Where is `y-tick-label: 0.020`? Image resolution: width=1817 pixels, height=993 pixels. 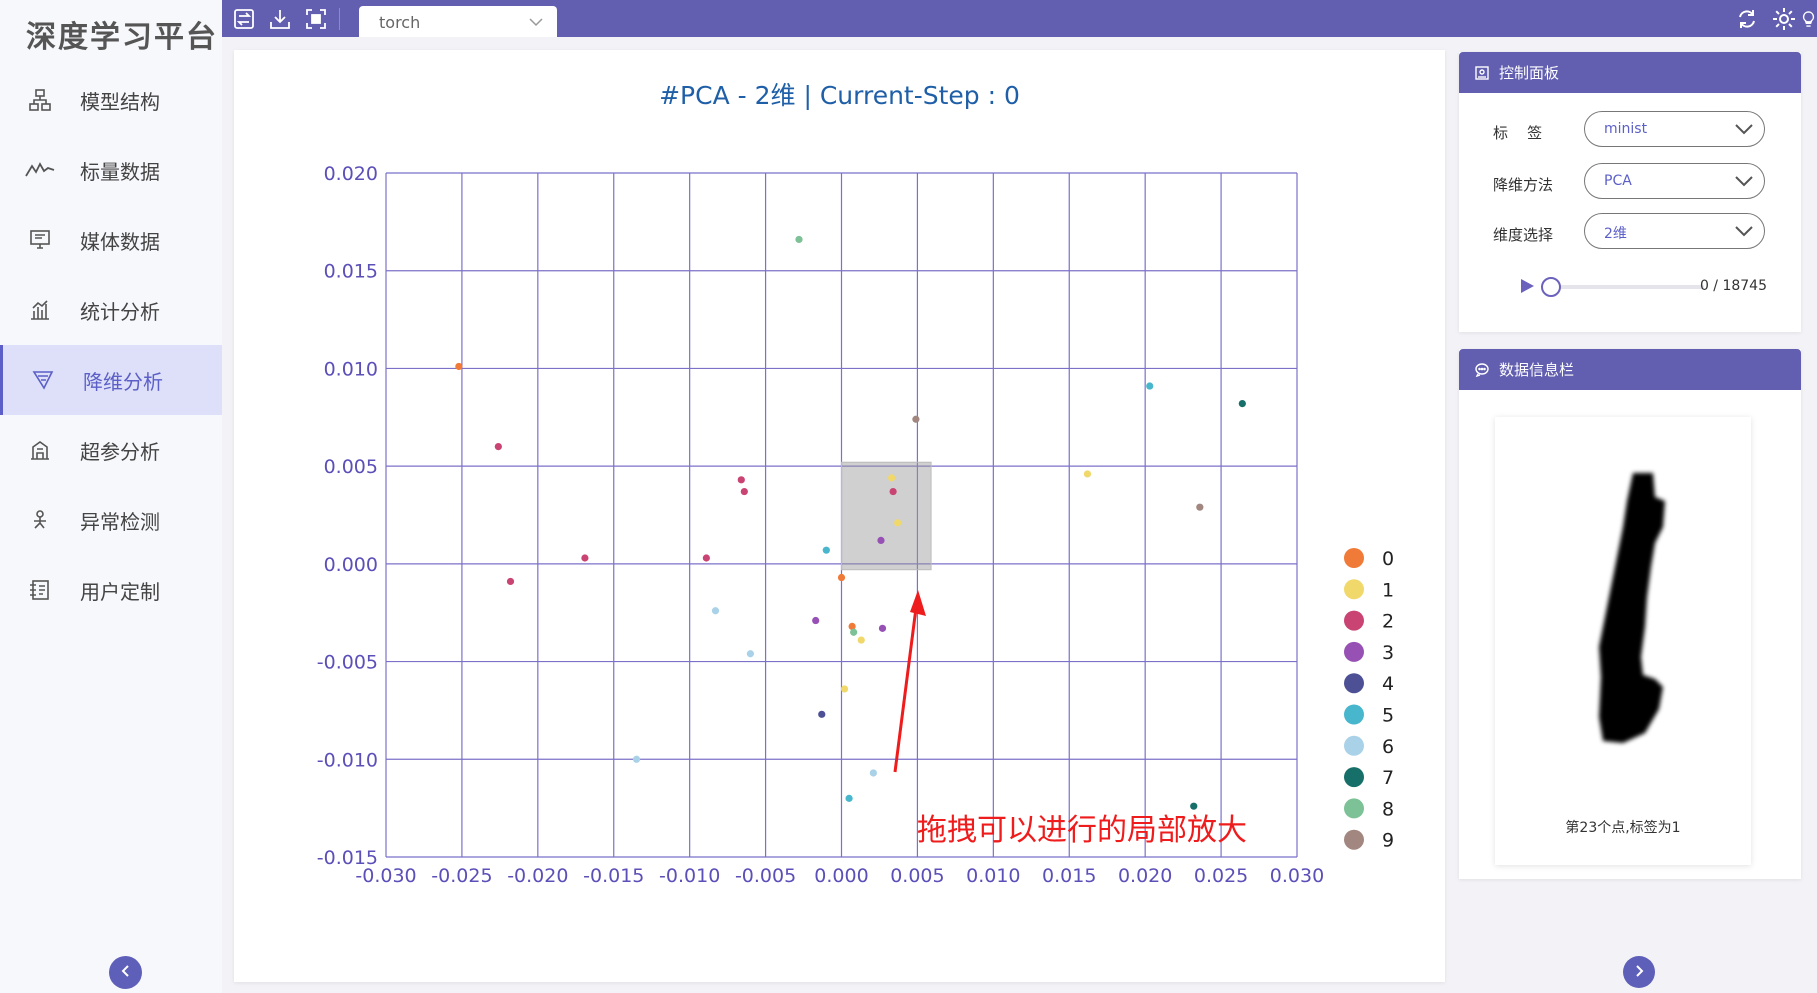
y-tick-label: 0.020 is located at coordinates (351, 174).